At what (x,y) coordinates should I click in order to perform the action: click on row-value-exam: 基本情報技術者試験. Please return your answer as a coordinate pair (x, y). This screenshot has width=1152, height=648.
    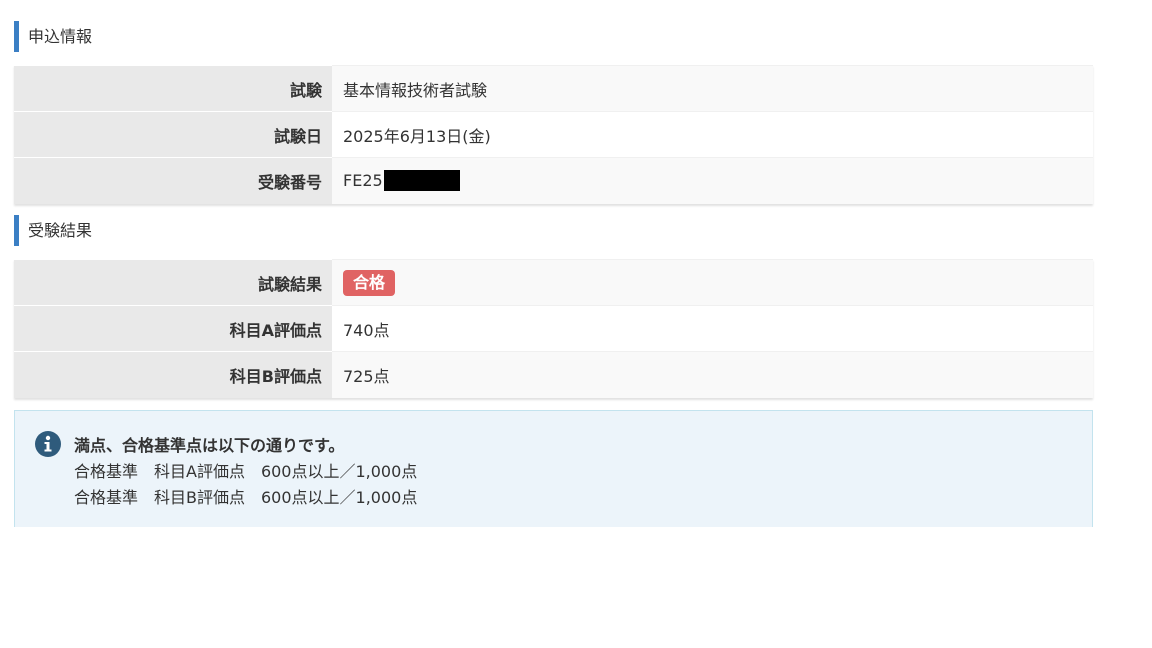
    Looking at the image, I should click on (712, 88).